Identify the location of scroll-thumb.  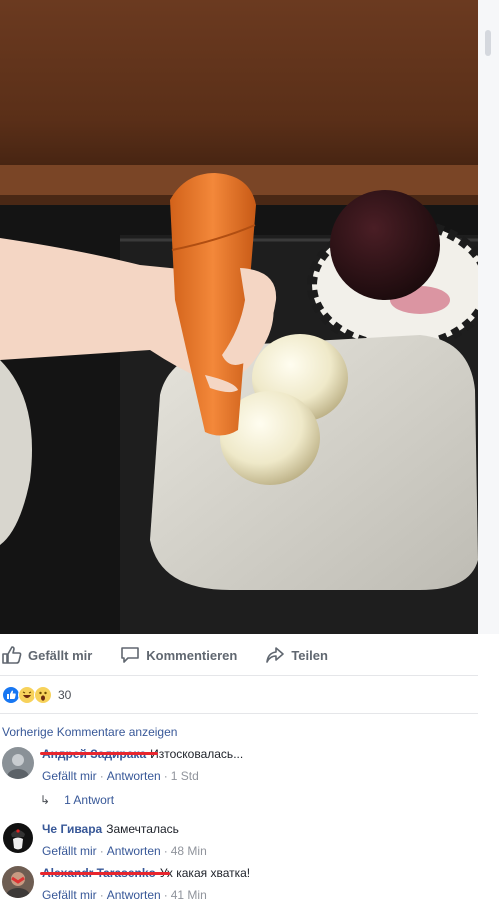
(488, 43).